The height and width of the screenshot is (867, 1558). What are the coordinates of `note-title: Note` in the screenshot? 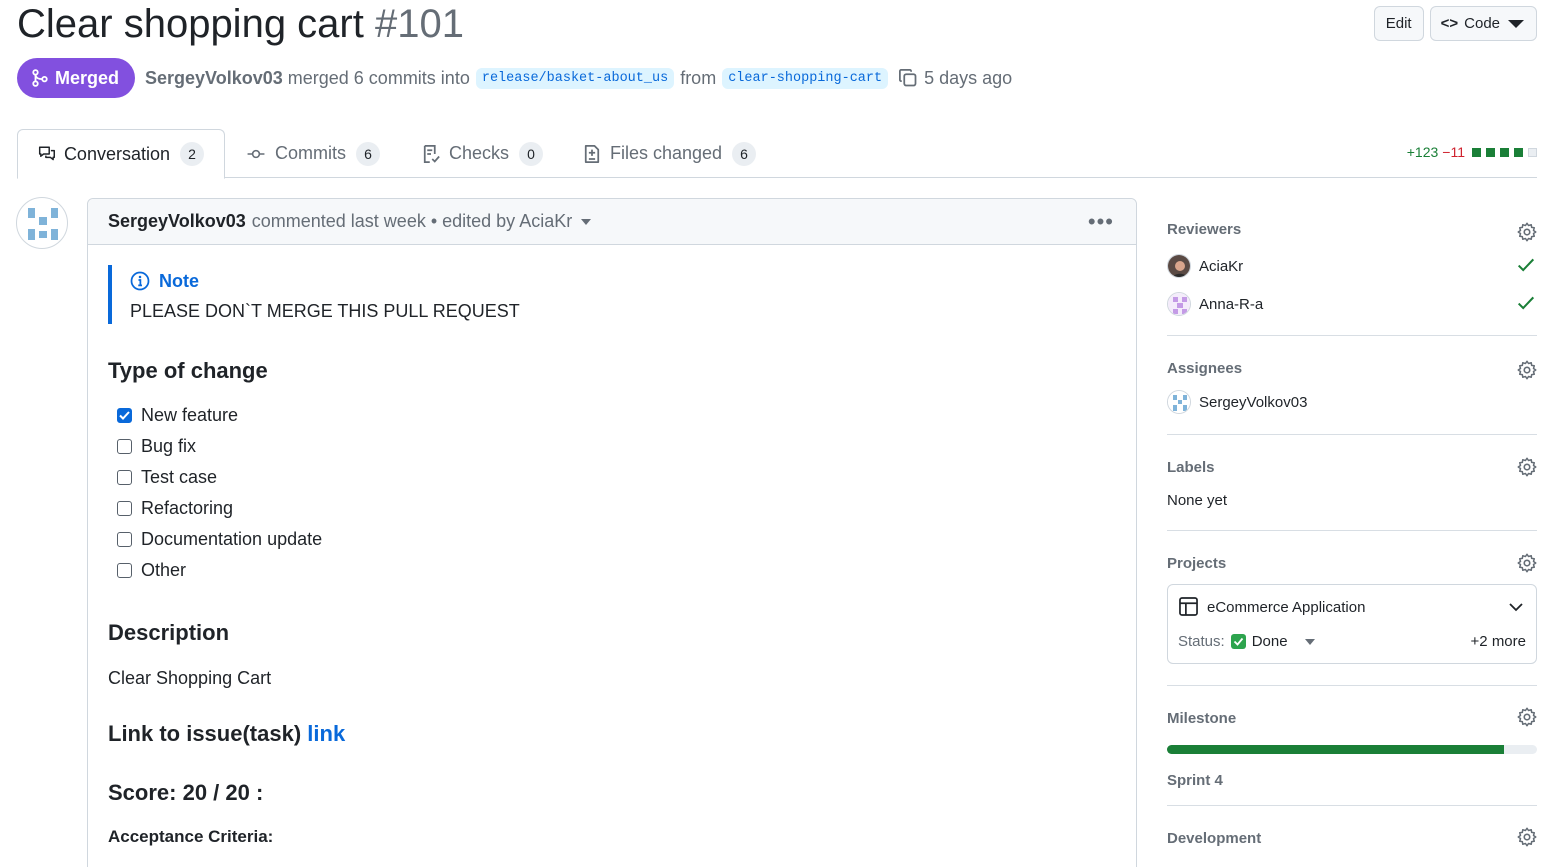 It's located at (623, 281).